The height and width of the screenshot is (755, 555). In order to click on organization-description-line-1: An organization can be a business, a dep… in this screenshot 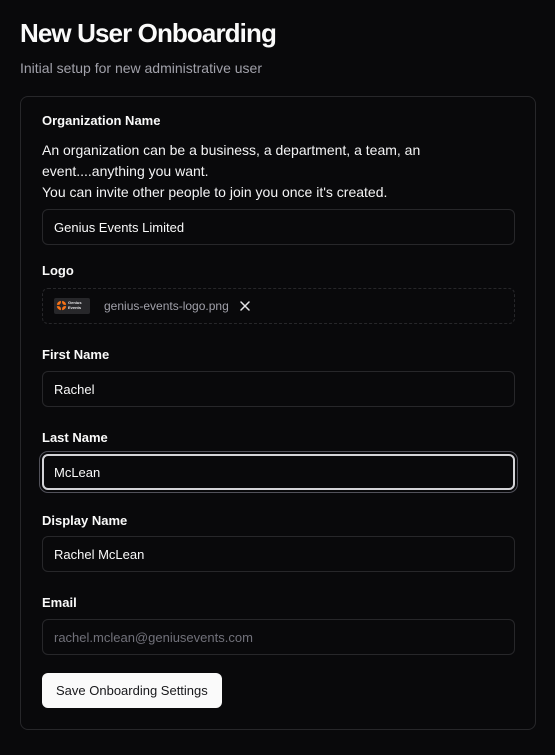, I will do `click(231, 160)`.